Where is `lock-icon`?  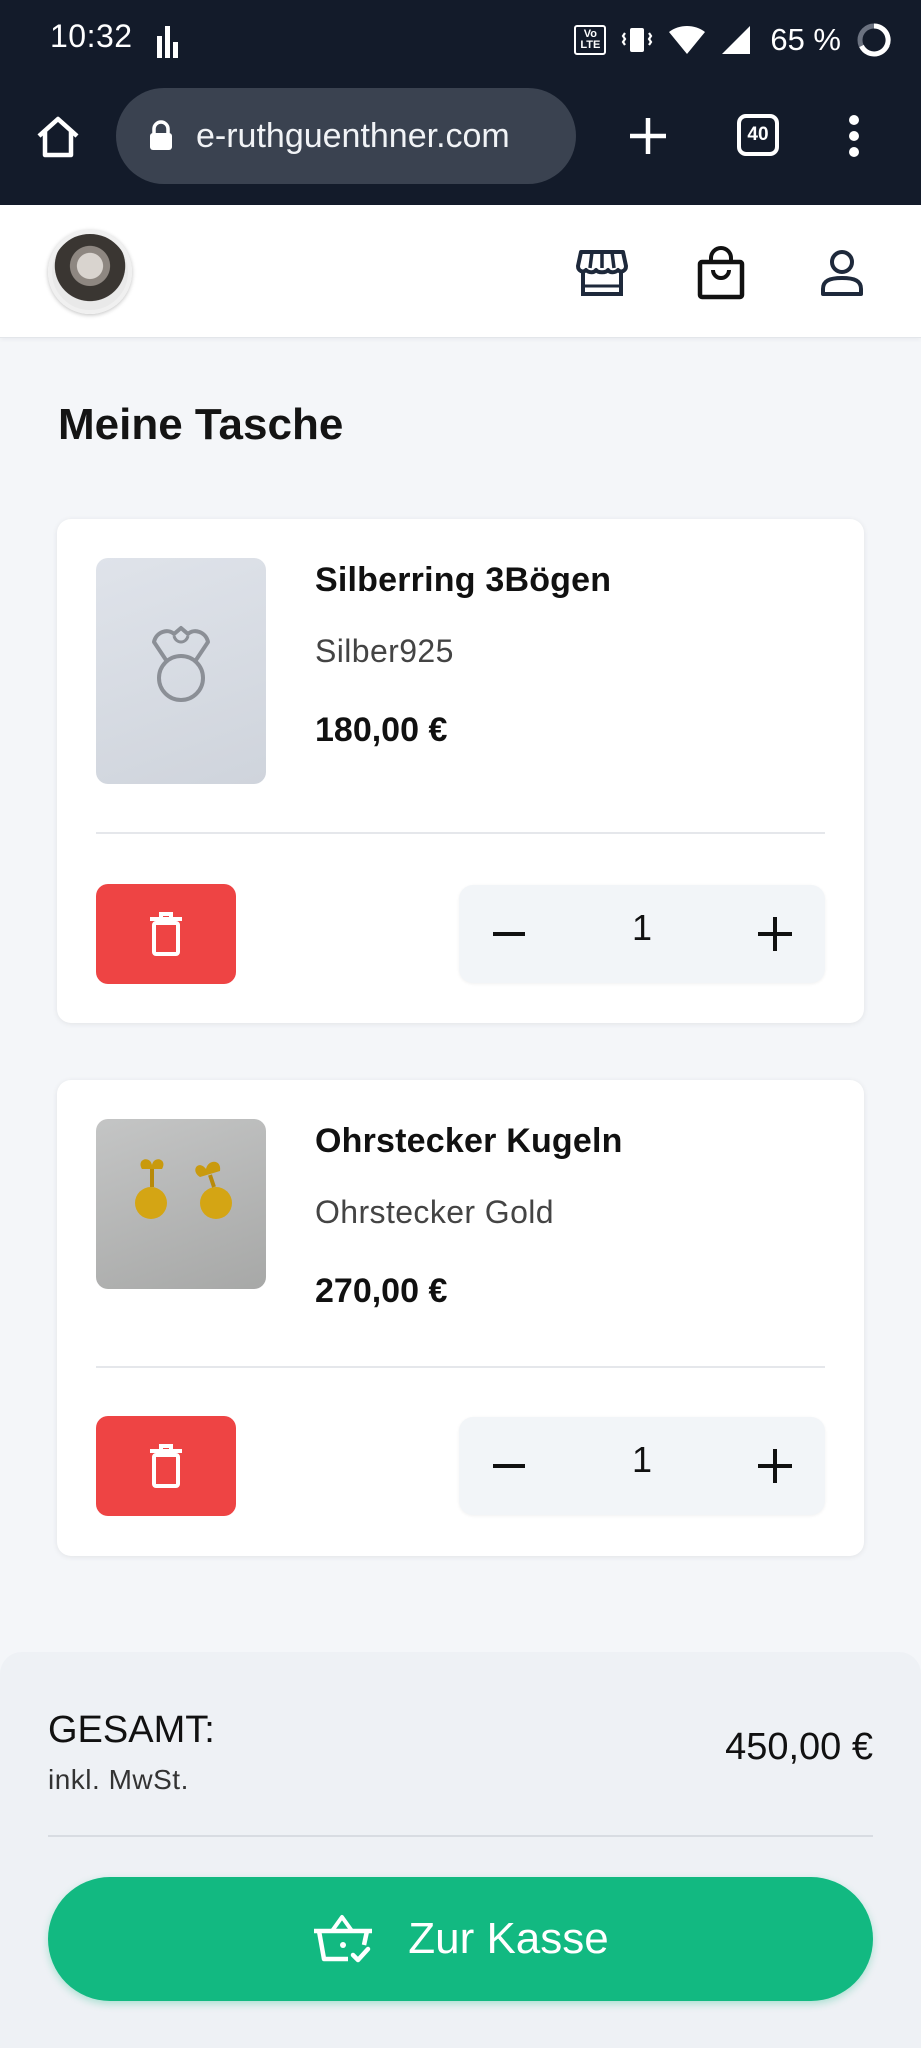
lock-icon is located at coordinates (161, 136).